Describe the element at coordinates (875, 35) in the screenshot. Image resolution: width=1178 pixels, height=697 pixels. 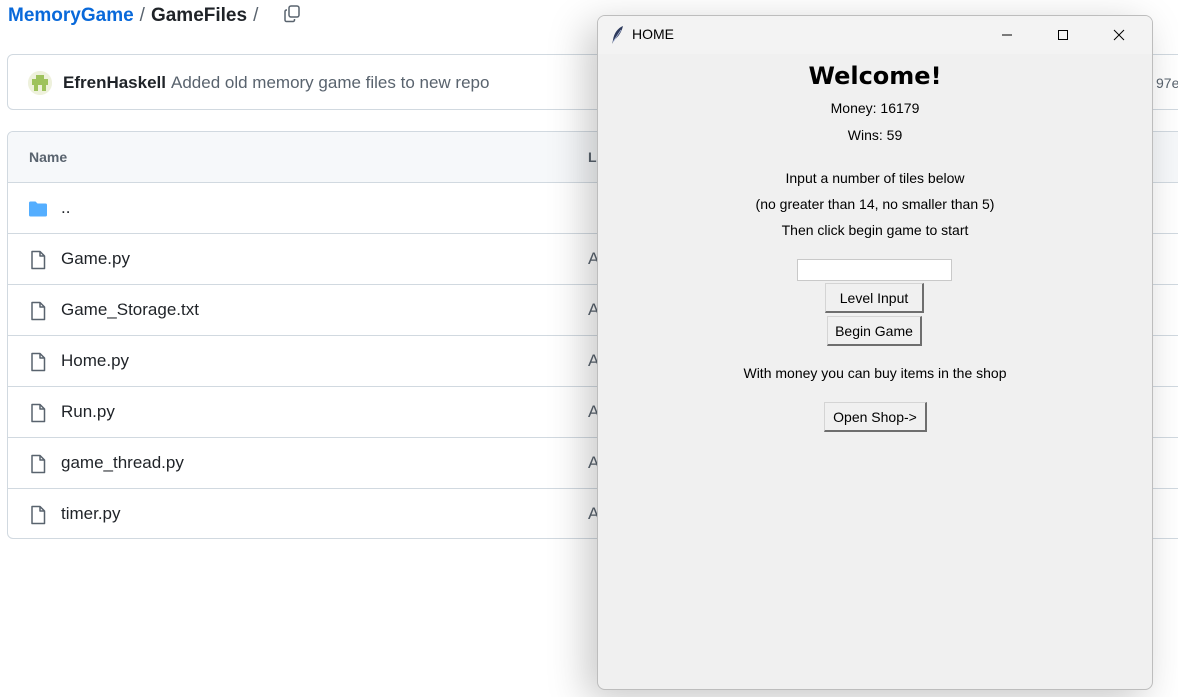
I see `window-titlebar: HOME` at that location.